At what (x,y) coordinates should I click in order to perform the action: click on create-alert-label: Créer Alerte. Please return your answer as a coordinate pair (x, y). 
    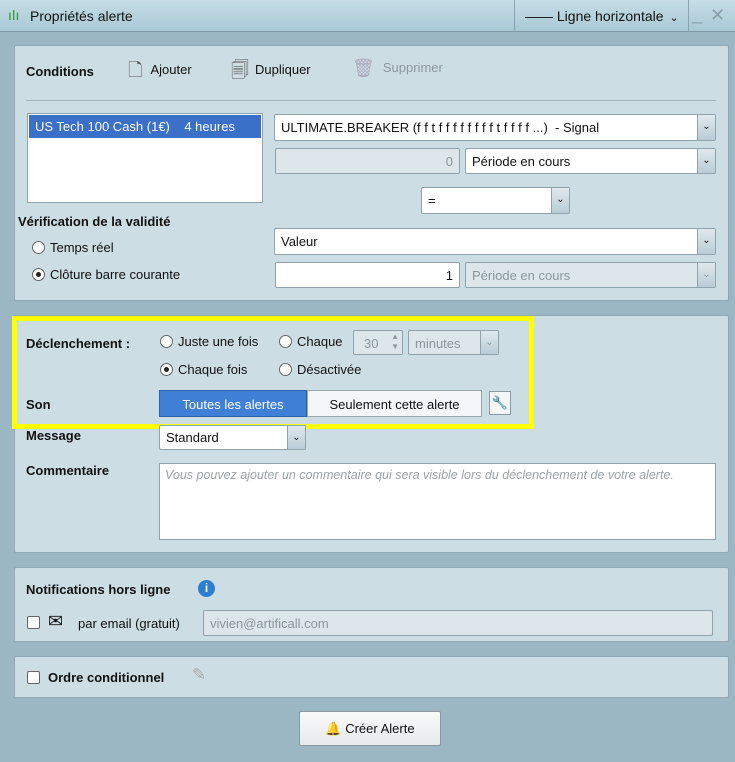
    Looking at the image, I should click on (380, 728).